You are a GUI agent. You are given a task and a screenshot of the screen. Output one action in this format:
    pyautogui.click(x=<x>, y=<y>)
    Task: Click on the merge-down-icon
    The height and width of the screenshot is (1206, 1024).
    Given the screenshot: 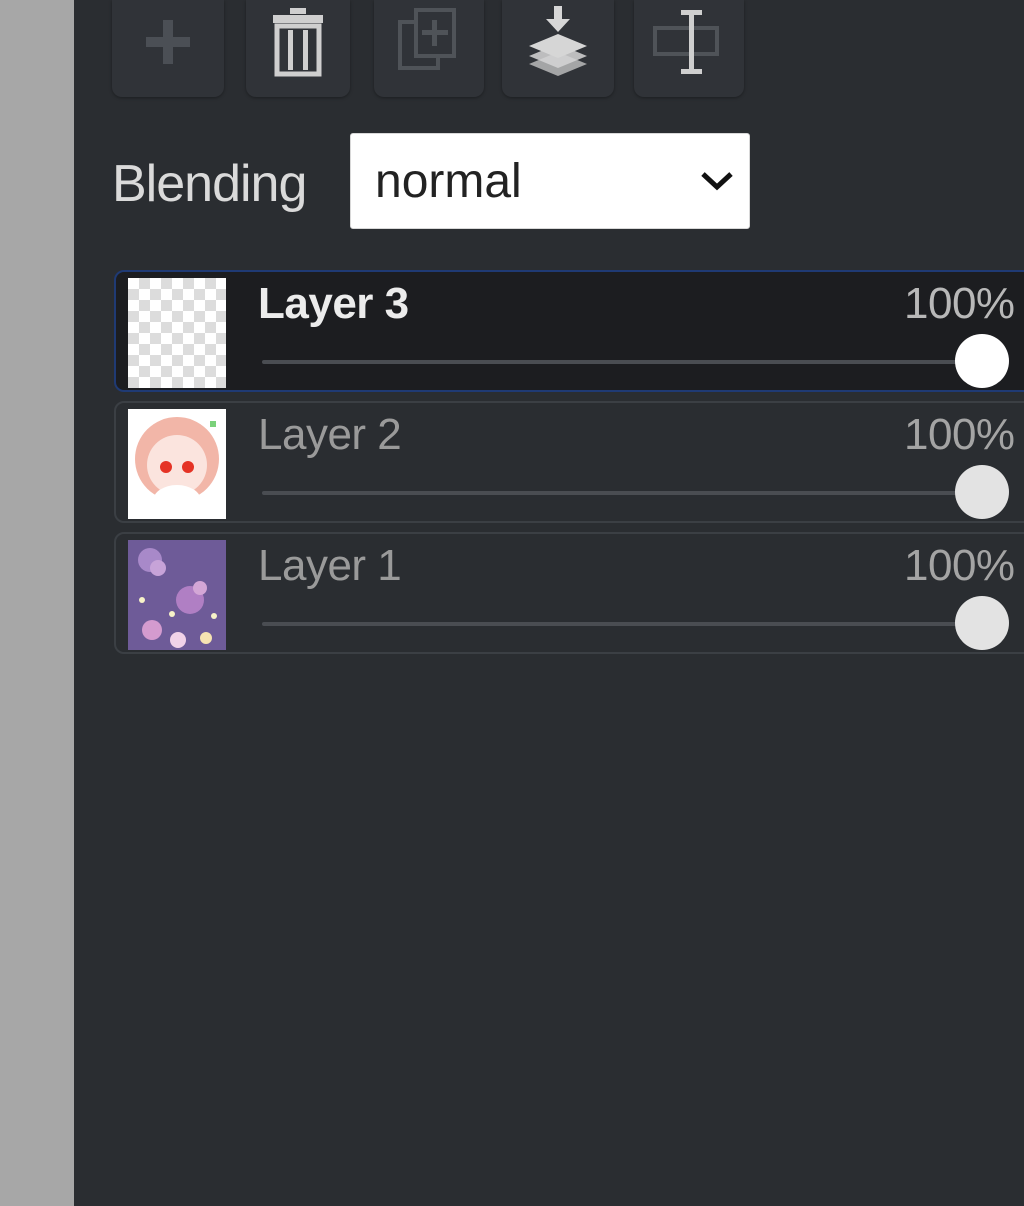 What is the action you would take?
    pyautogui.click(x=558, y=41)
    